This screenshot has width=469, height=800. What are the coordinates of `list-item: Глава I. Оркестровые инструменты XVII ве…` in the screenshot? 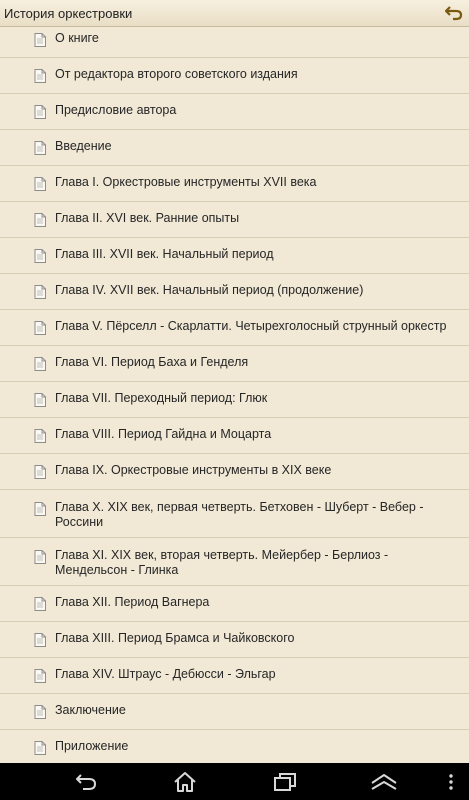 It's located at (234, 184).